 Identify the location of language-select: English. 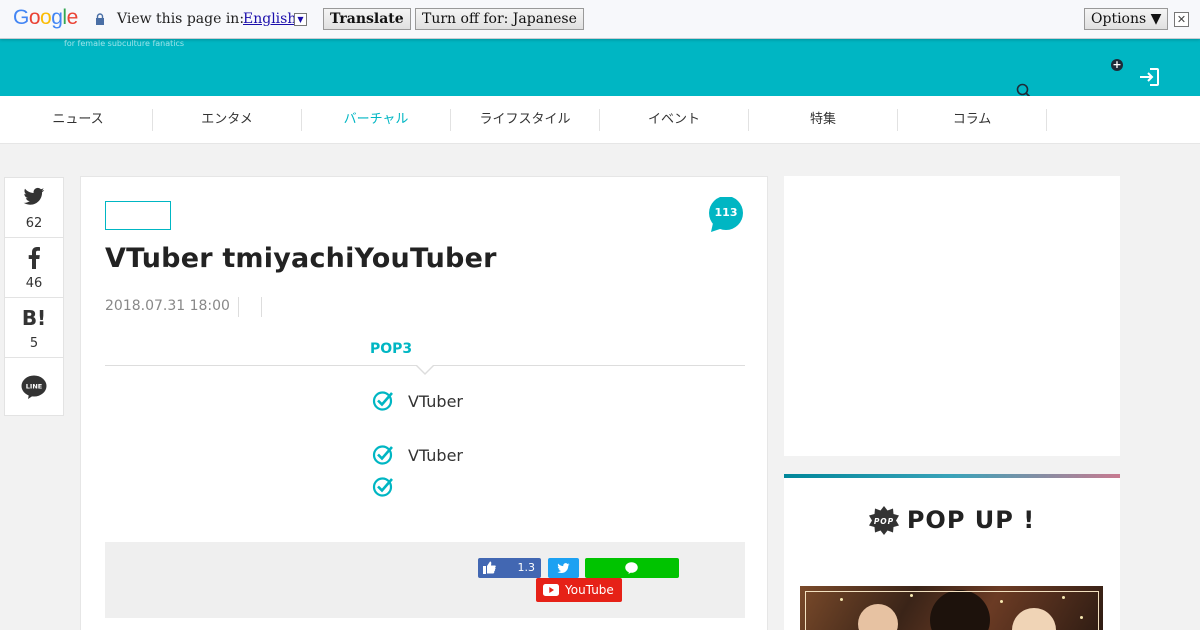
(269, 19).